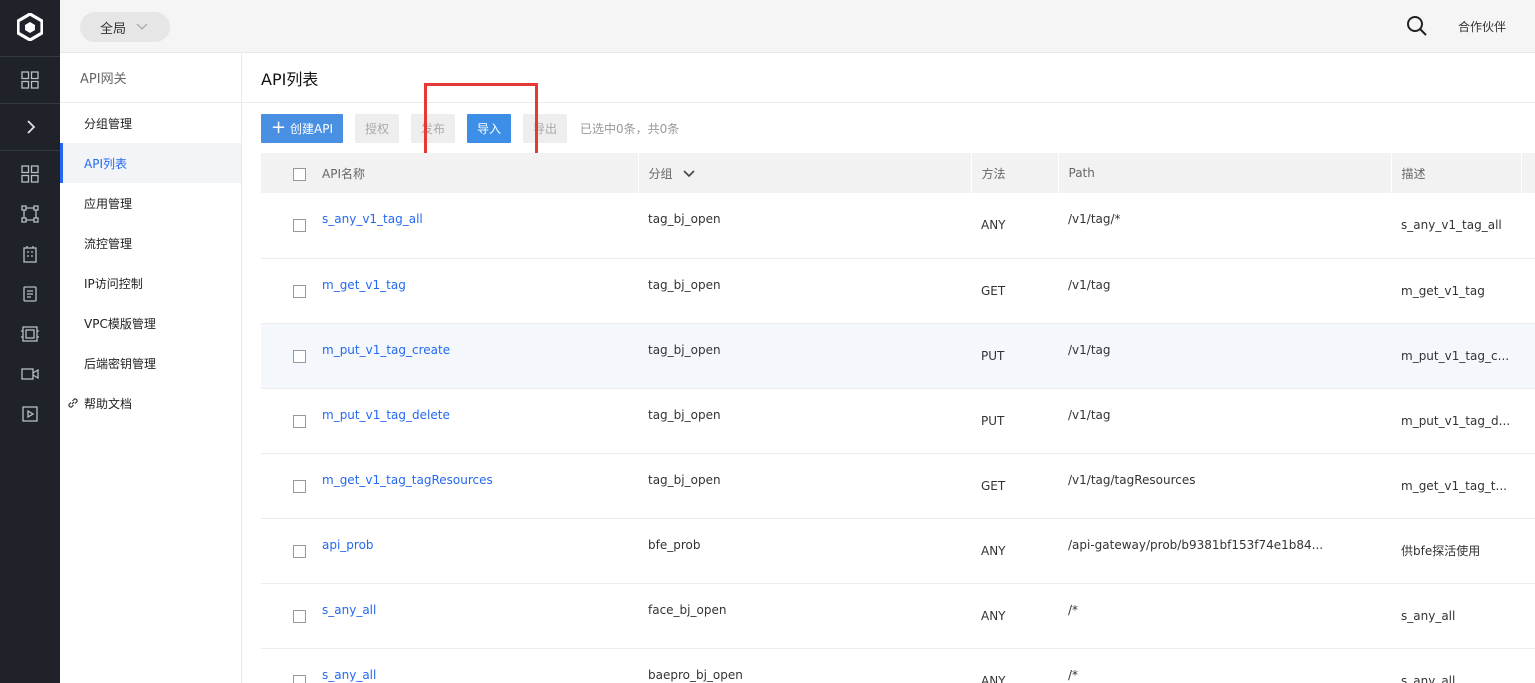 Image resolution: width=1535 pixels, height=683 pixels. I want to click on sidebar-item-ip-access-control: IP访问控制, so click(150, 283).